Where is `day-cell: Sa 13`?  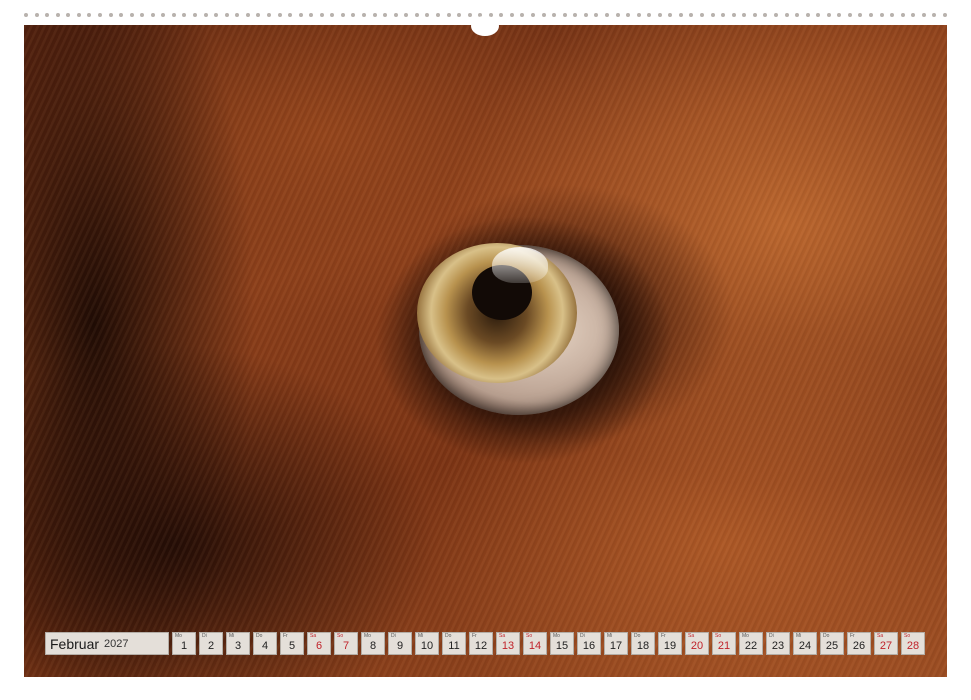
day-cell: Sa 13 is located at coordinates (508, 643).